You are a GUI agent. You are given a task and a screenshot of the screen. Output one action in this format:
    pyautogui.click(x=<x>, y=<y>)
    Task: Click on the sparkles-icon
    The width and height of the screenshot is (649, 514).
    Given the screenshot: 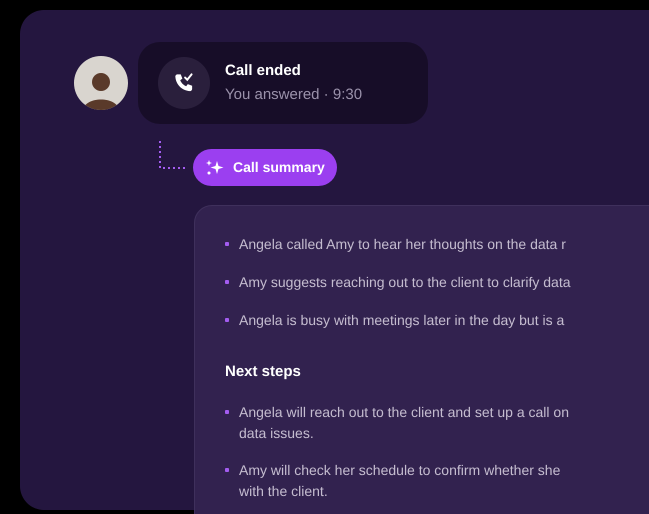 What is the action you would take?
    pyautogui.click(x=215, y=167)
    